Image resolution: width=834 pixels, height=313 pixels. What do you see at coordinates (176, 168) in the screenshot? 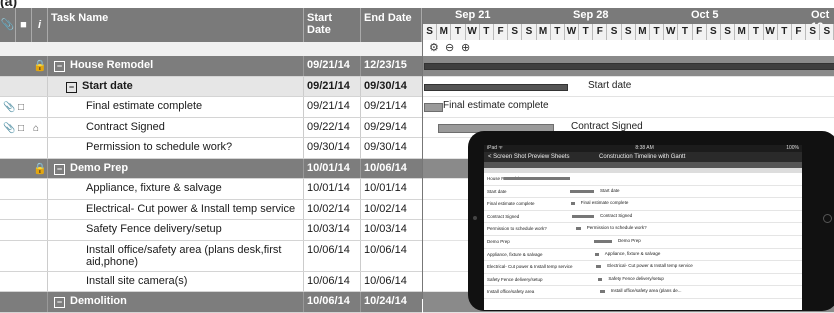
I see `task-name-cell: − Demo Prep` at bounding box center [176, 168].